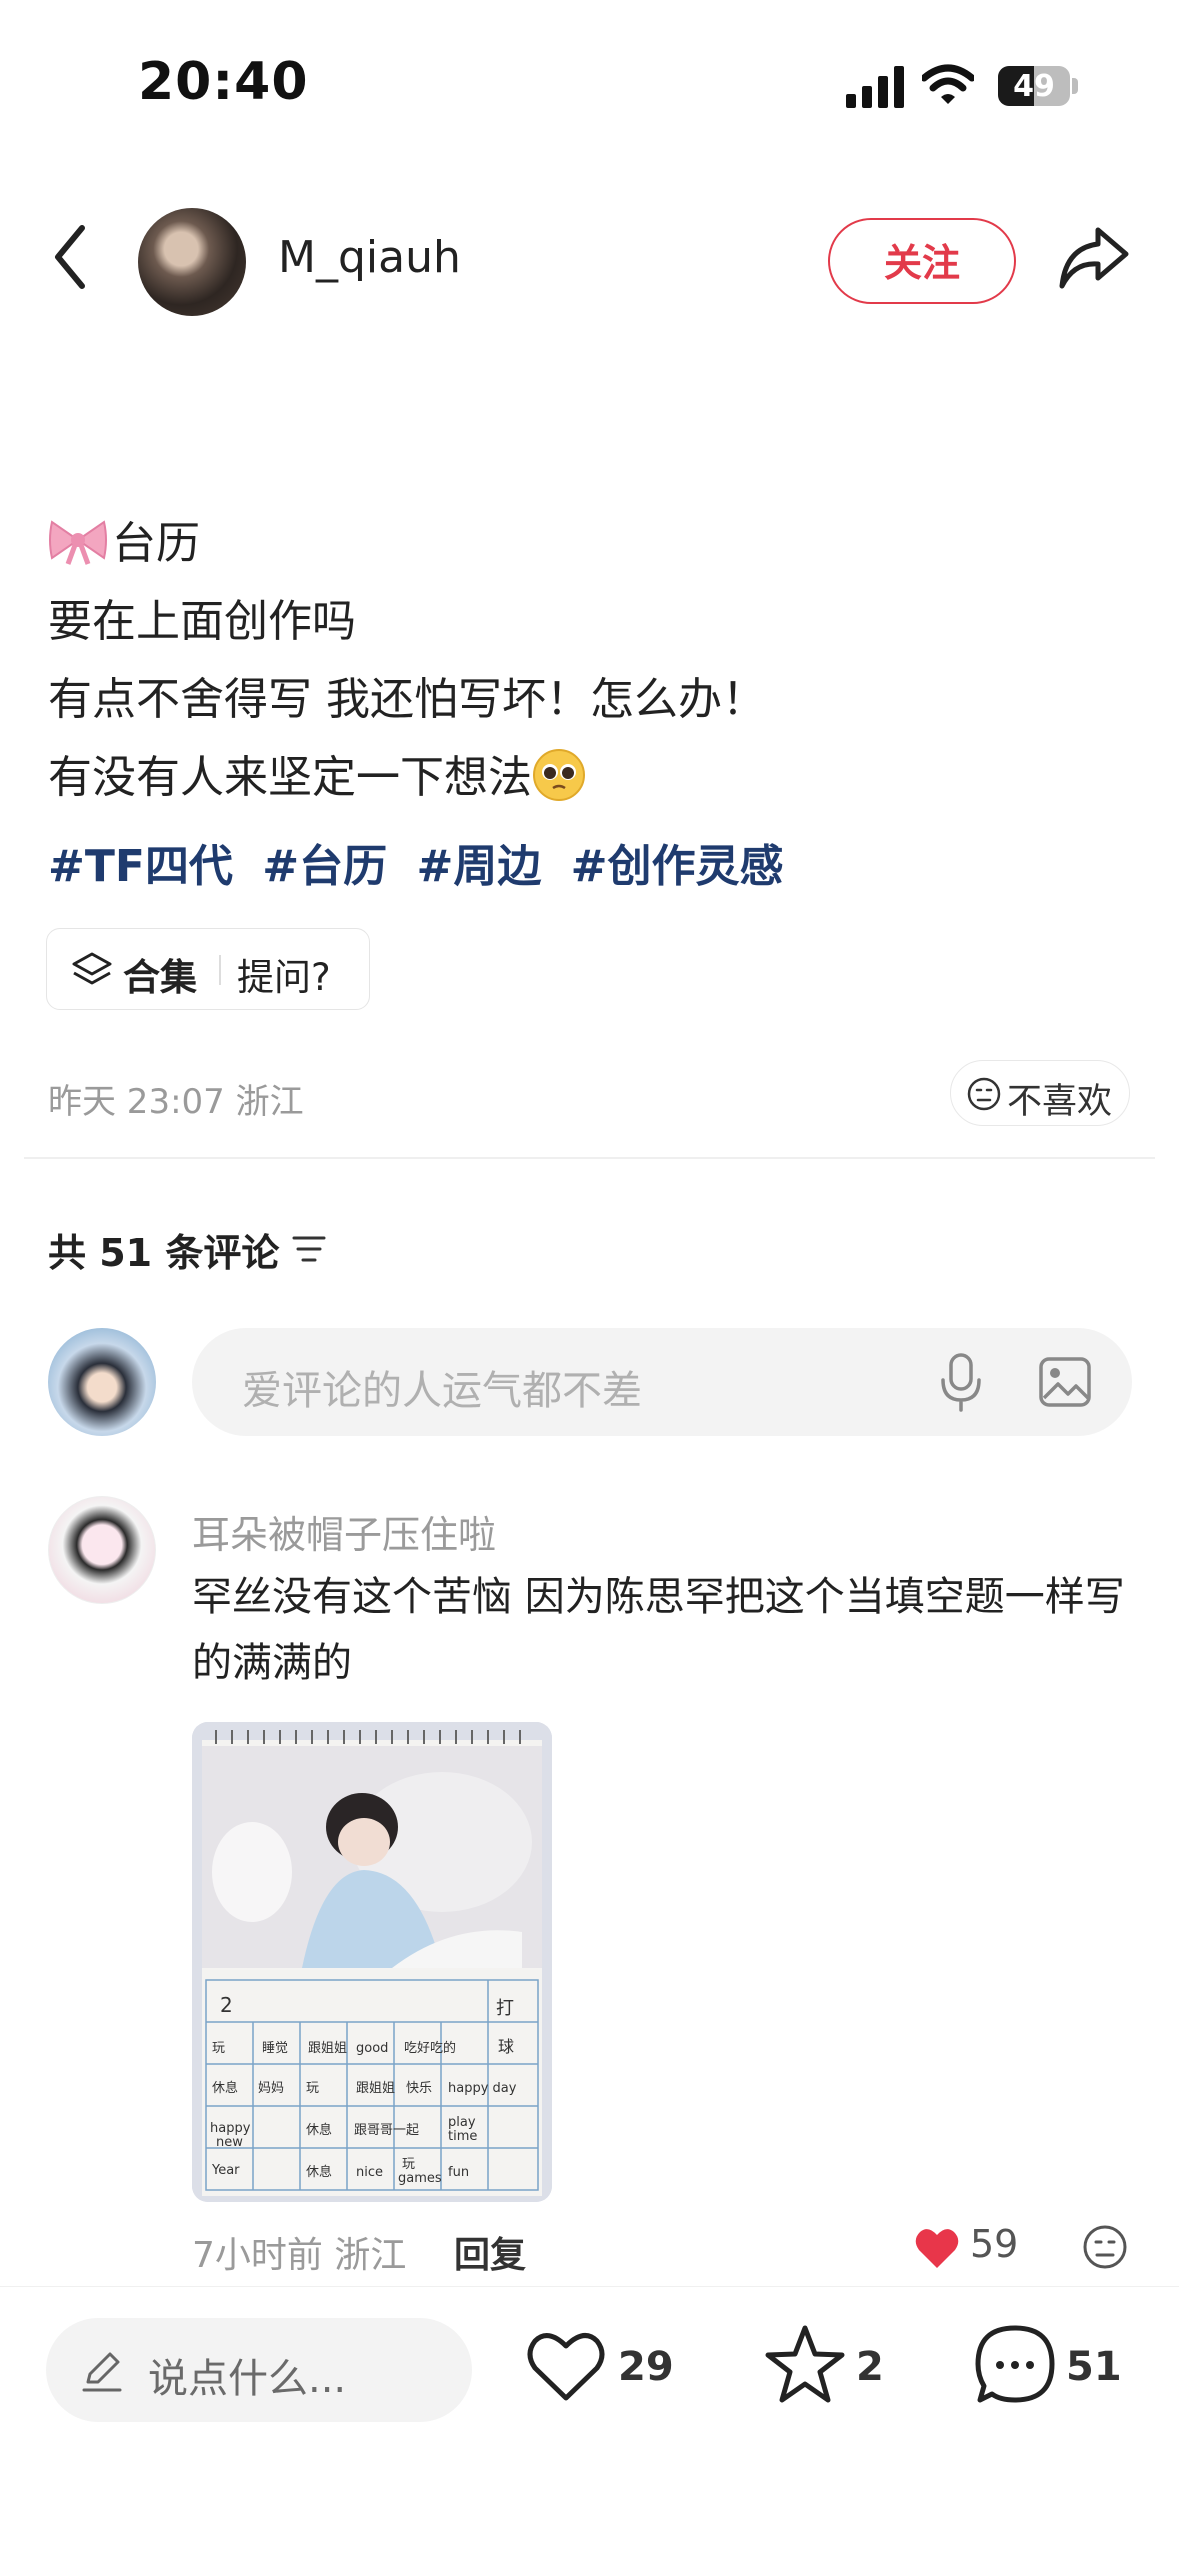 The width and height of the screenshot is (1179, 2557). Describe the element at coordinates (994, 2244) in the screenshot. I see `comment-like-count: 59` at that location.